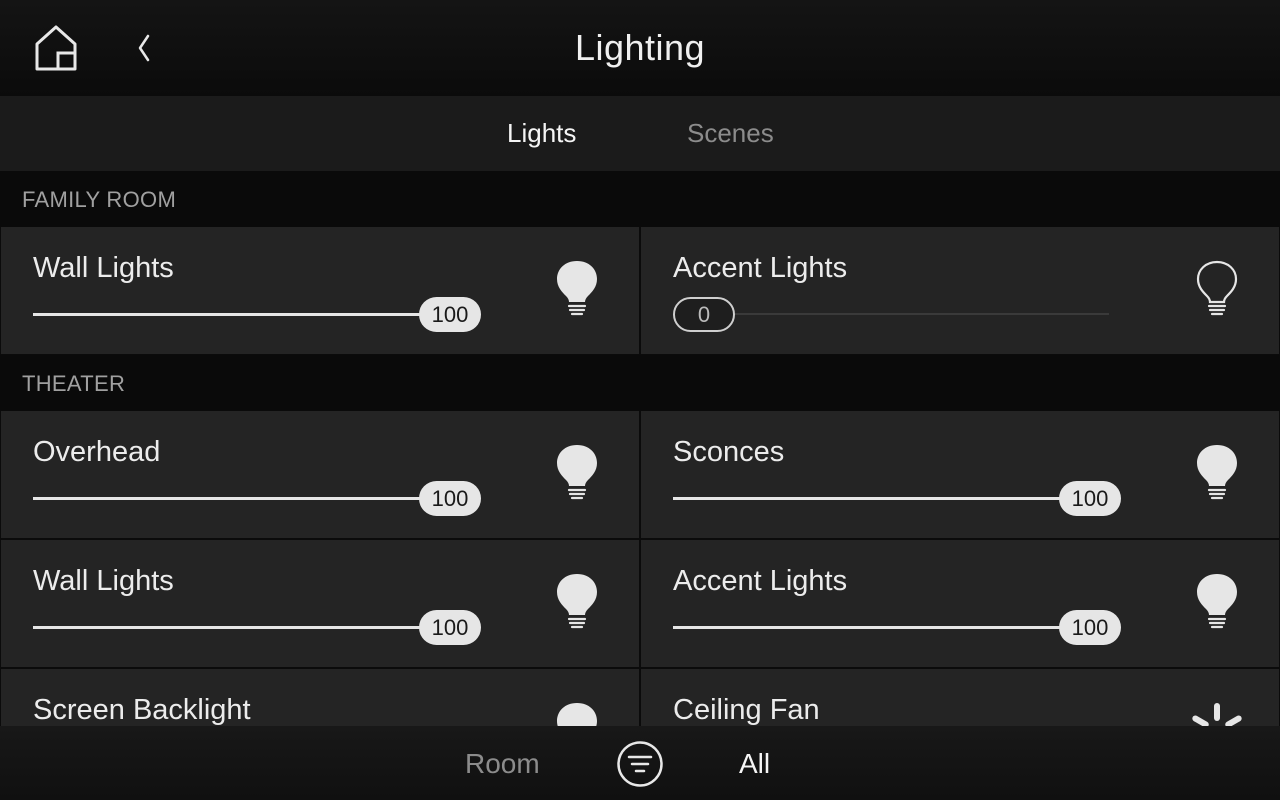 The height and width of the screenshot is (800, 1280). I want to click on fan-name: Ceiling Fan, so click(746, 710).